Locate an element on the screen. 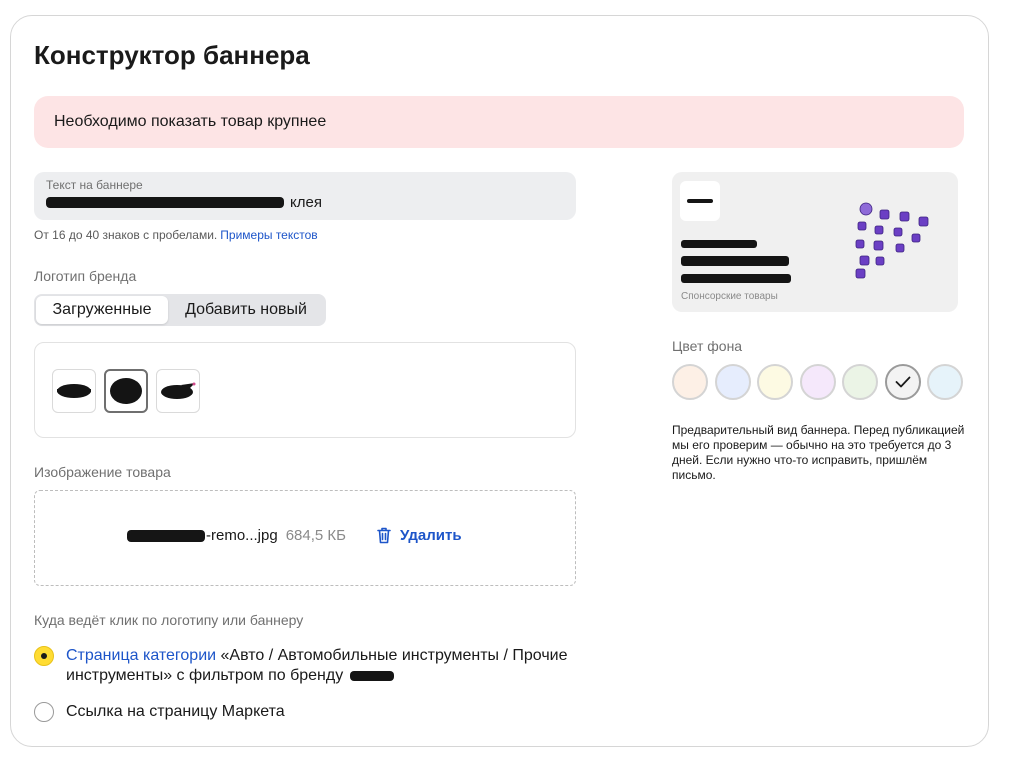 The width and height of the screenshot is (1030, 765). product-image is located at coordinates (892, 240).